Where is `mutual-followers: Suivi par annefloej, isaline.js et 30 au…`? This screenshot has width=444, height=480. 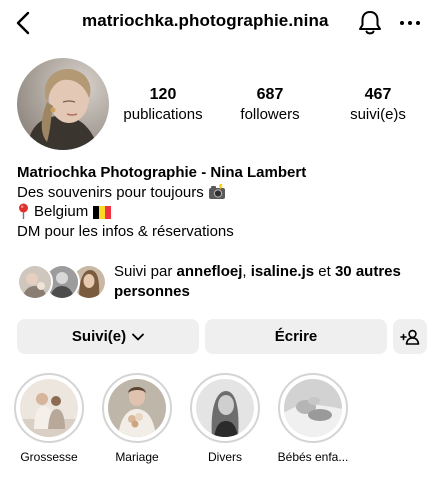
mutual-followers: Suivi par annefloej, isaline.js et 30 au… is located at coordinates (222, 282).